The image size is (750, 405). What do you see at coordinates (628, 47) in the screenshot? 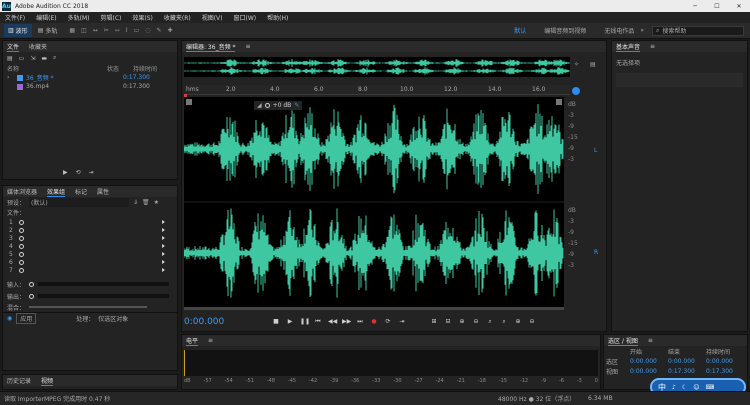
I see `tab-essential-sound: 基本声音` at bounding box center [628, 47].